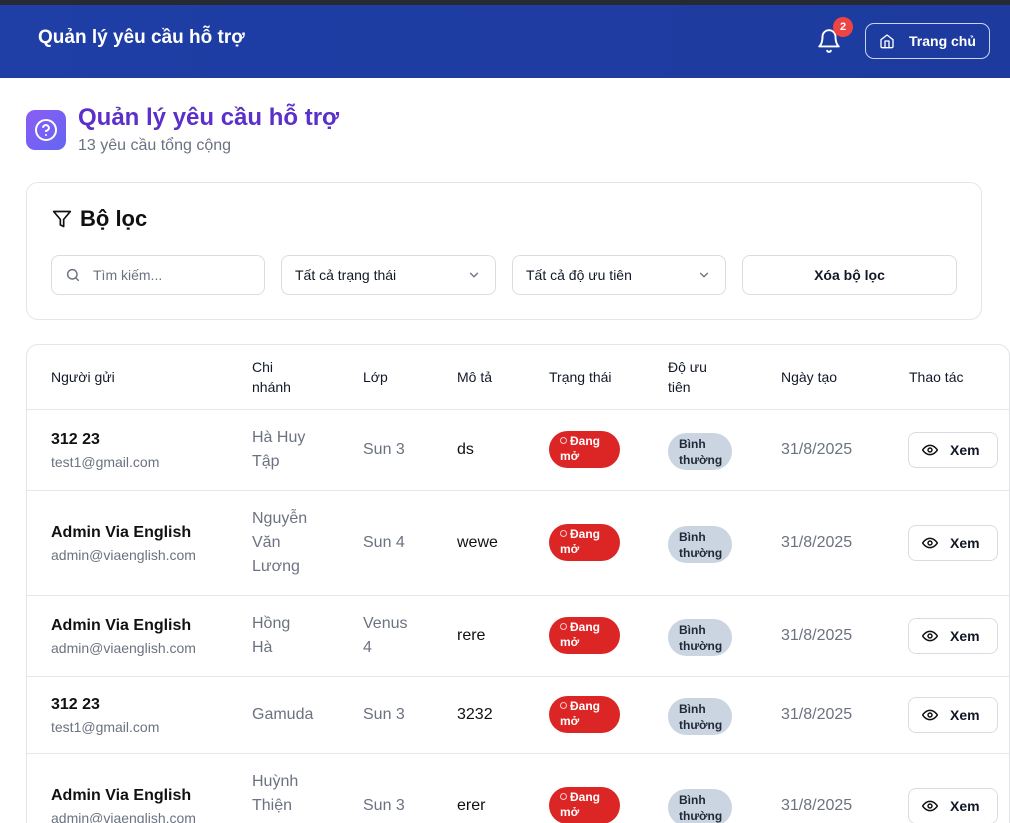 The width and height of the screenshot is (1010, 823). Describe the element at coordinates (114, 218) in the screenshot. I see `filter-title-text: Bộ lọc` at that location.